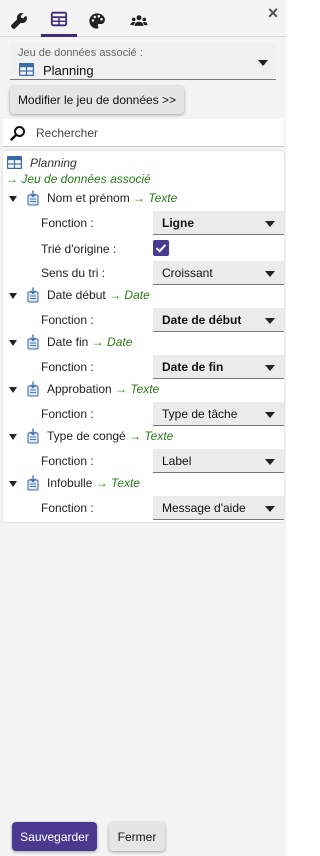 This screenshot has height=856, width=320. What do you see at coordinates (80, 53) in the screenshot?
I see `dataset-label: Jeu de données associé :` at bounding box center [80, 53].